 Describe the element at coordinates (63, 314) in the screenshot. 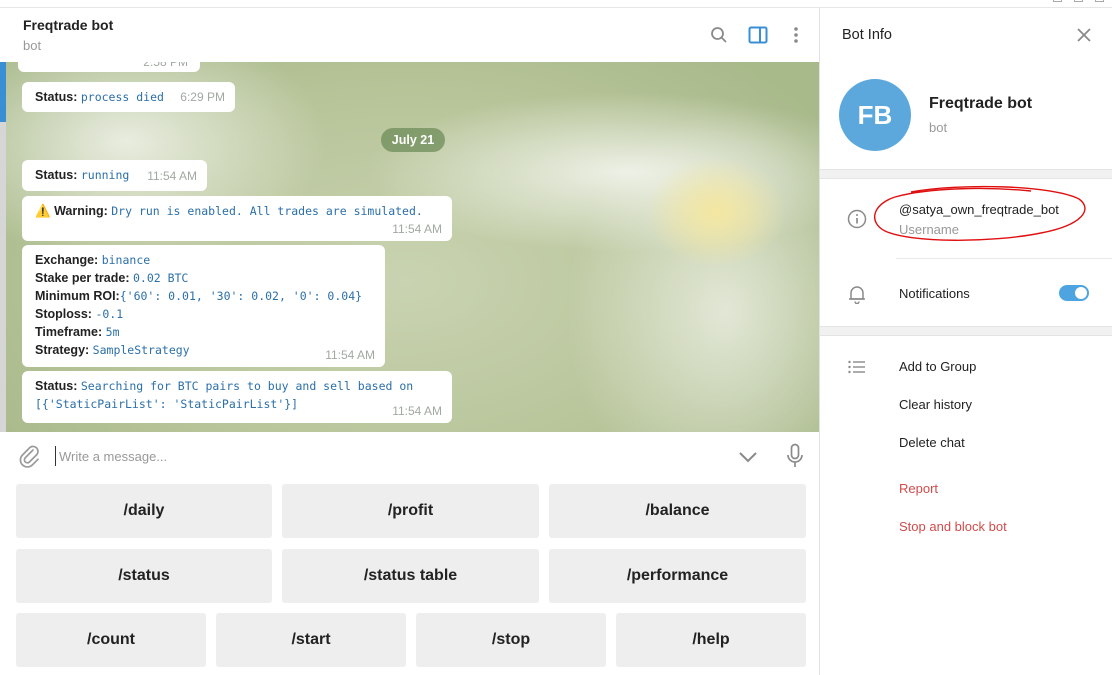

I see `stoploss-label: Stoploss:` at that location.